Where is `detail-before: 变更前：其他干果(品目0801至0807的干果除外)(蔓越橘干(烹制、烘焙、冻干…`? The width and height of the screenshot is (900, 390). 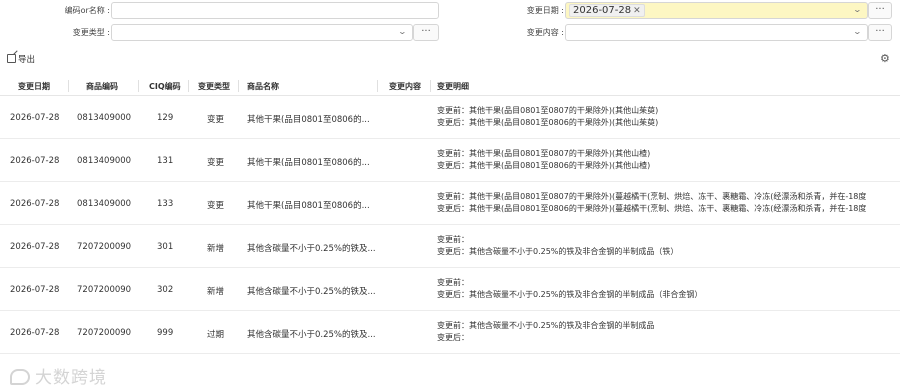 detail-before: 变更前：其他干果(品目0801至0807的干果除外)(蔓越橘干(烹制、烘焙、冻干… is located at coordinates (652, 196).